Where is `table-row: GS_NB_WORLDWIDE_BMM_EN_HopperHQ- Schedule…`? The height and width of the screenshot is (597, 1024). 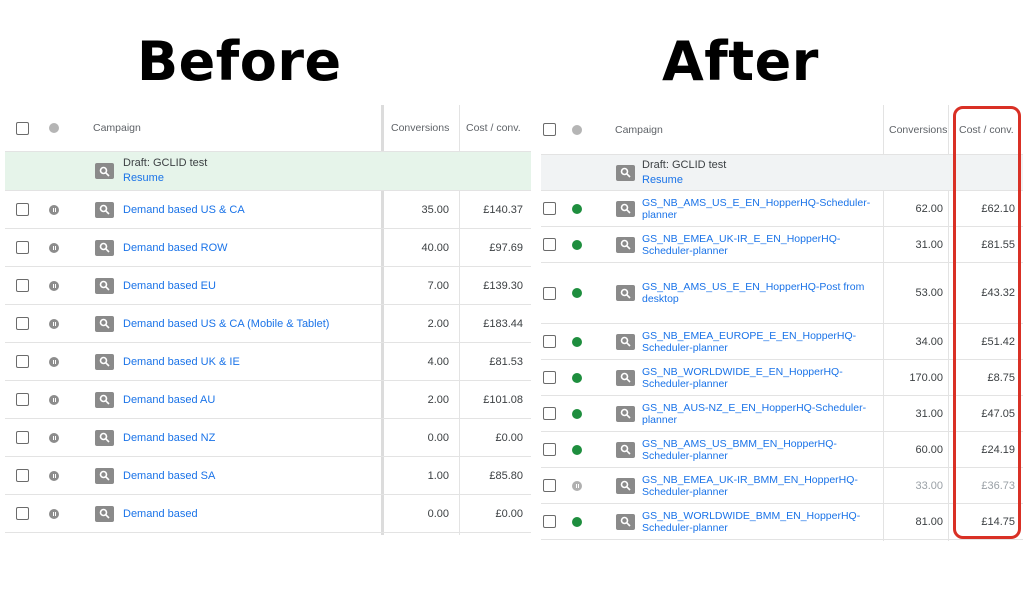 table-row: GS_NB_WORLDWIDE_BMM_EN_HopperHQ- Schedule… is located at coordinates (782, 522).